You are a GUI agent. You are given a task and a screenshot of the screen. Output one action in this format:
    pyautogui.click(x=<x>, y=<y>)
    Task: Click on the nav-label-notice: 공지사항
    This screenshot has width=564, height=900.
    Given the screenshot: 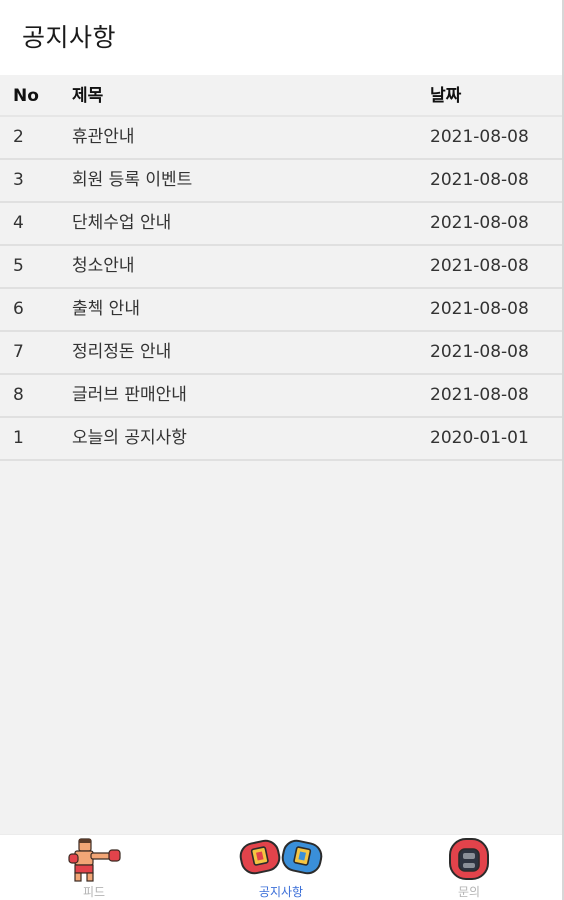 What is the action you would take?
    pyautogui.click(x=281, y=892)
    